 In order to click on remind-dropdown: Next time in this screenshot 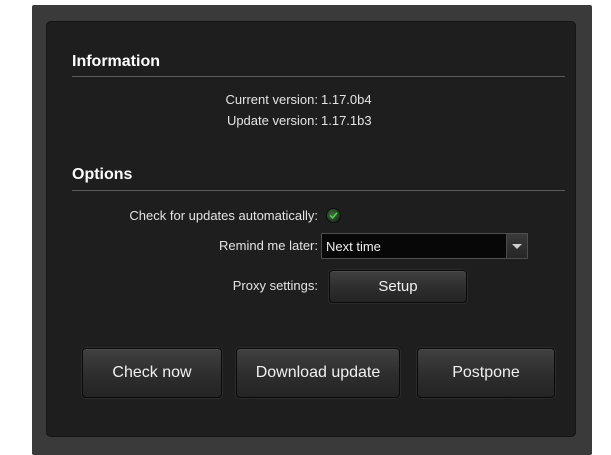, I will do `click(424, 246)`.